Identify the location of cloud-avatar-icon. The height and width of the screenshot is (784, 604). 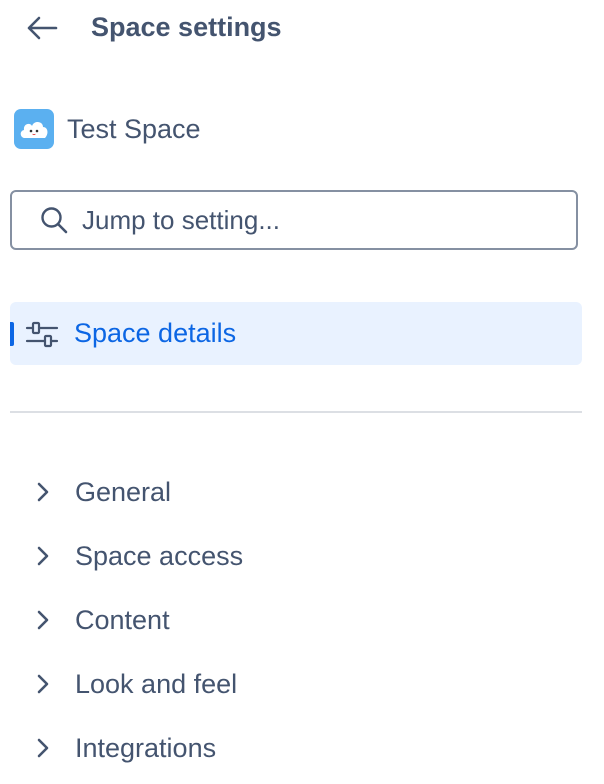
(34, 129).